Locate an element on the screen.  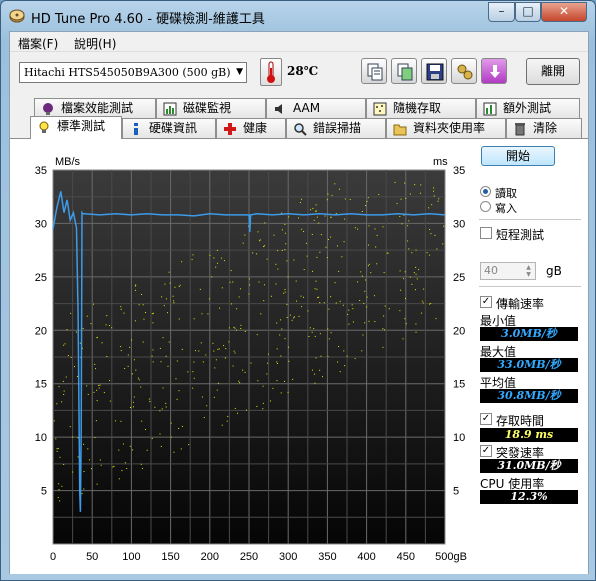
read-radio: 讀取 is located at coordinates (530, 192).